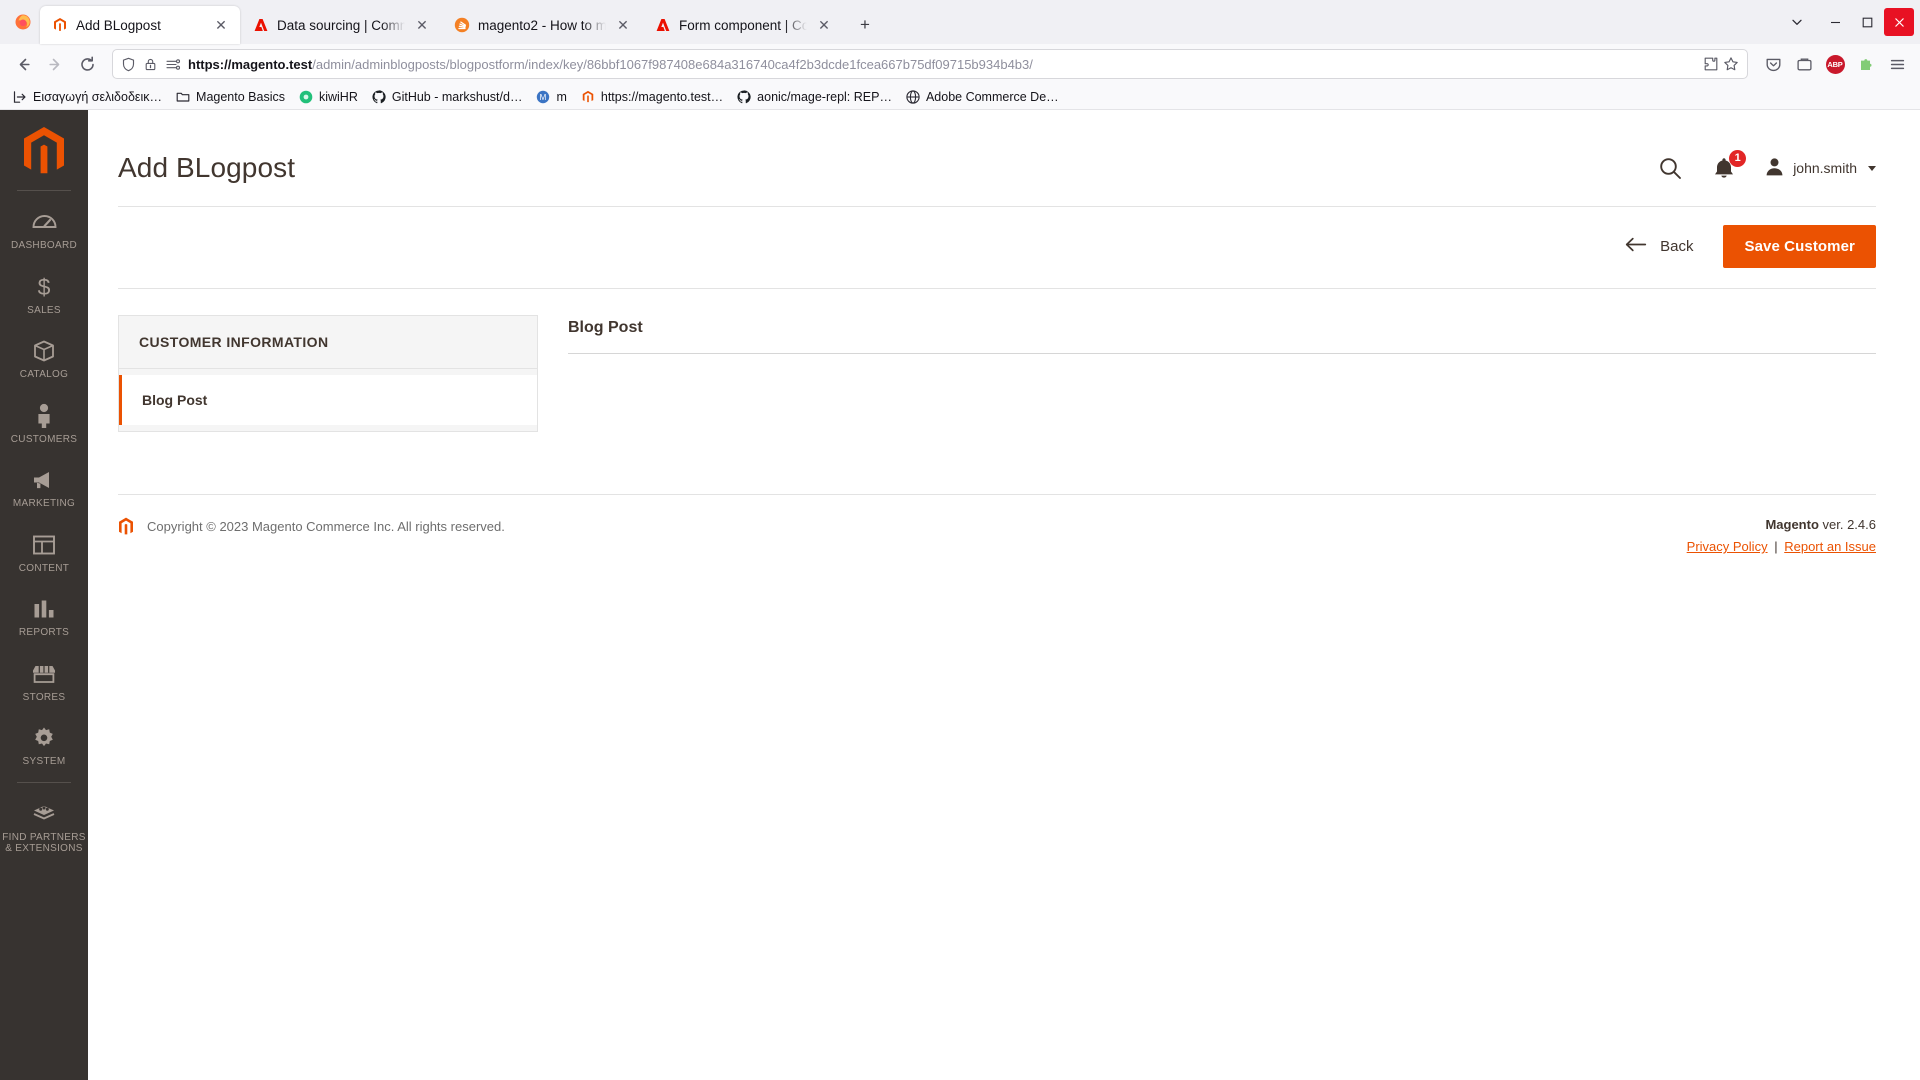  Describe the element at coordinates (140, 25) in the screenshot. I see `browser-tab-1: Add BLogpost ✕` at that location.